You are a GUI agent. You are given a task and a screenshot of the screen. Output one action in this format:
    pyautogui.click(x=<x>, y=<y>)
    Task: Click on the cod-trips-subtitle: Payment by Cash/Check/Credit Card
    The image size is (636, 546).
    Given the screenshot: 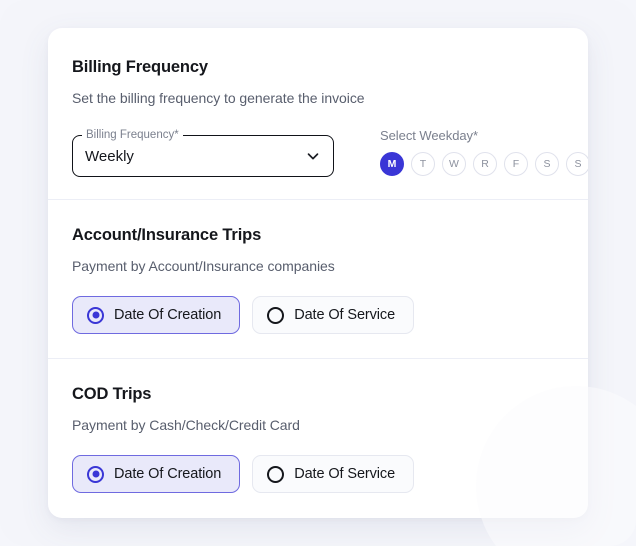 What is the action you would take?
    pyautogui.click(x=186, y=425)
    